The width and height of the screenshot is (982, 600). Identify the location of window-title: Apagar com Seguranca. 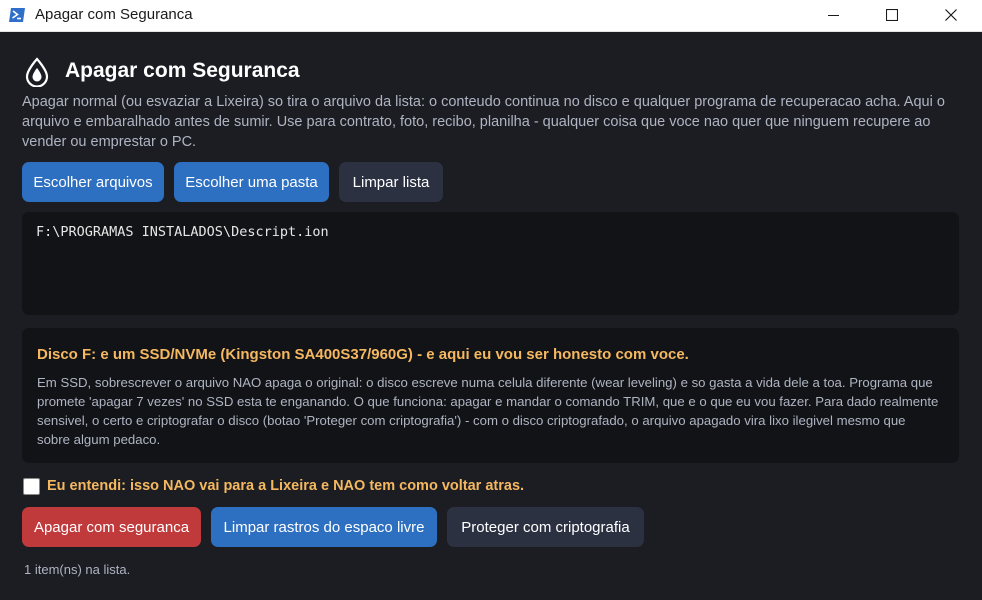
(114, 14).